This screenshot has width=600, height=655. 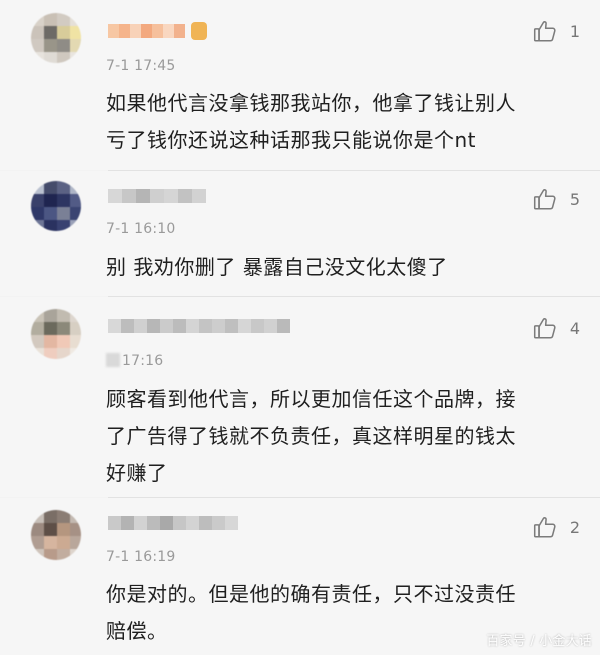 I want to click on redacted-date, so click(x=113, y=360).